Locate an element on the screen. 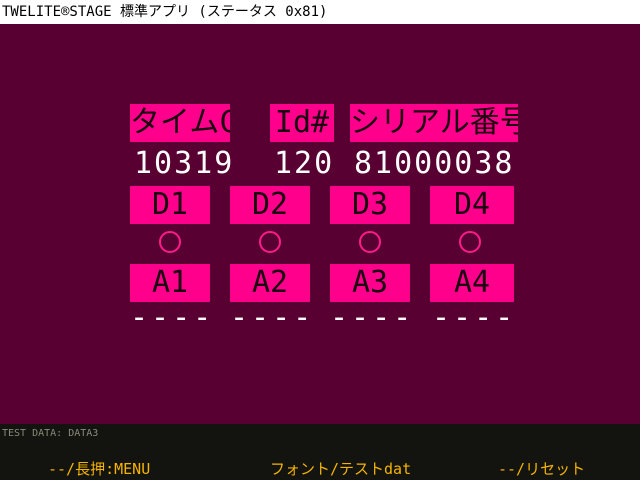 The height and width of the screenshot is (480, 640). id-header: Id# is located at coordinates (302, 123).